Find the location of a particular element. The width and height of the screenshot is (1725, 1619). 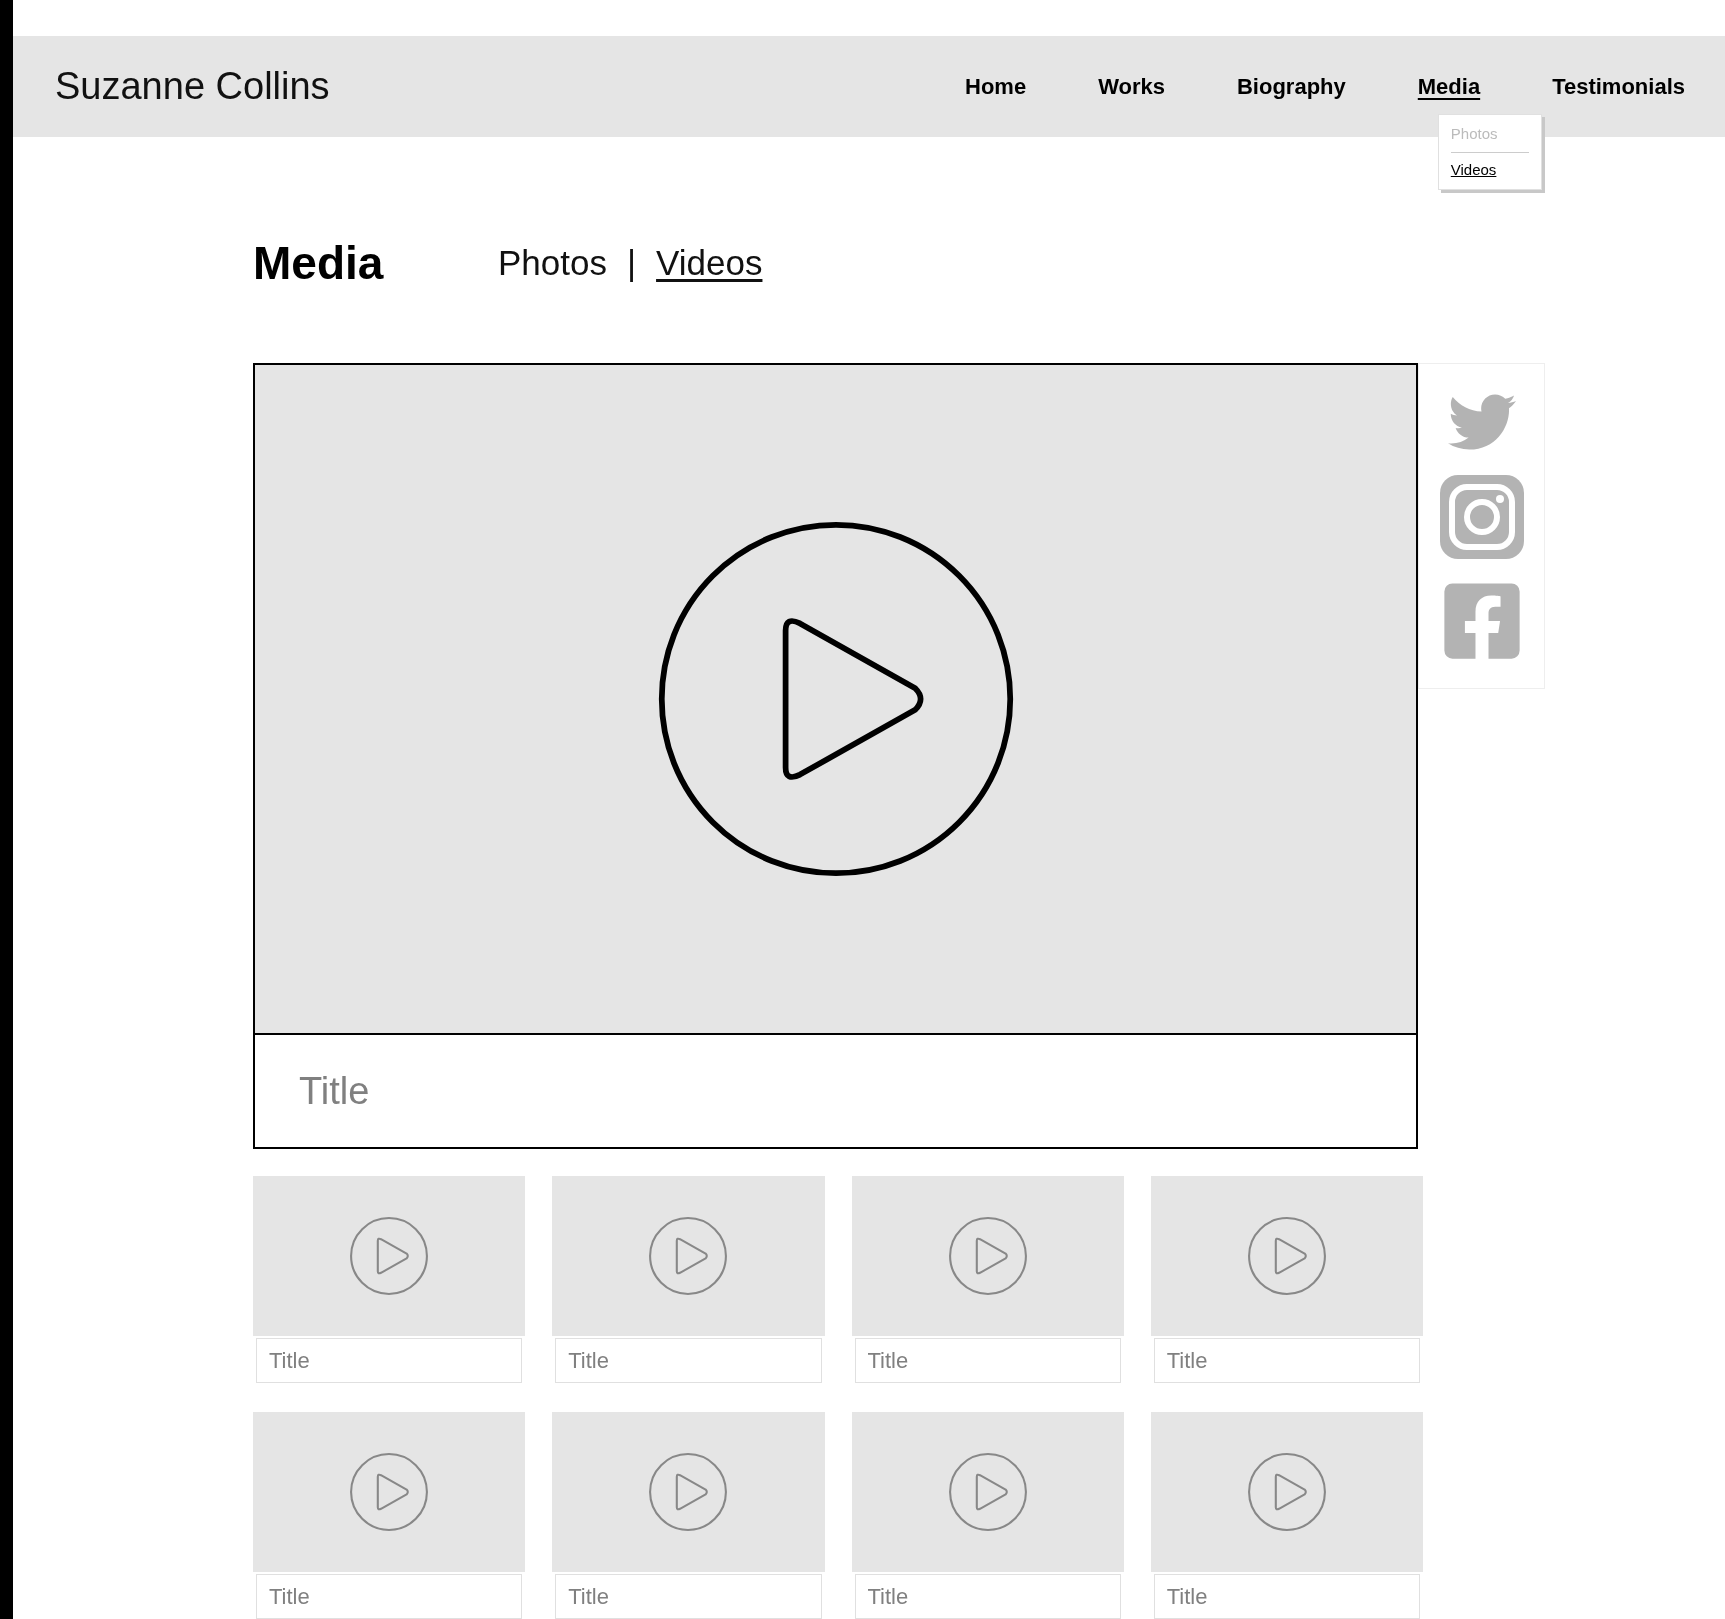

nav-link: Media is located at coordinates (1449, 86).